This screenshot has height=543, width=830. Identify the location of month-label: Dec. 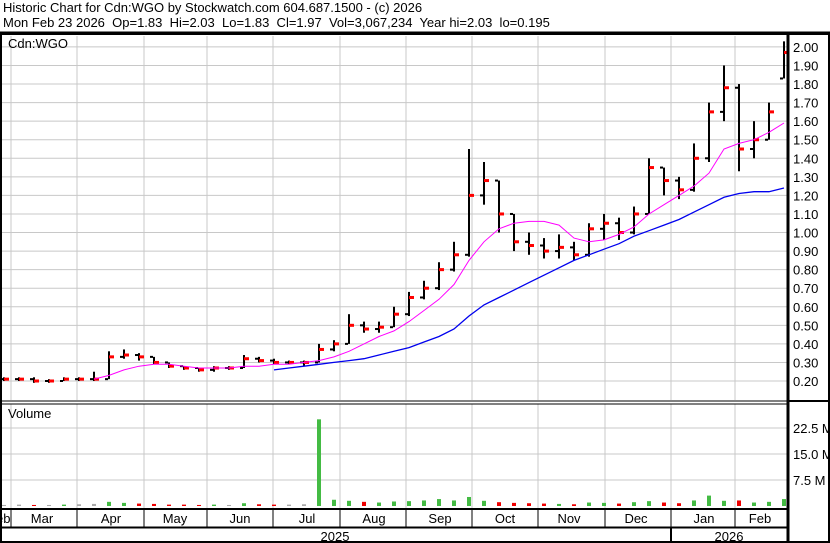
(636, 518).